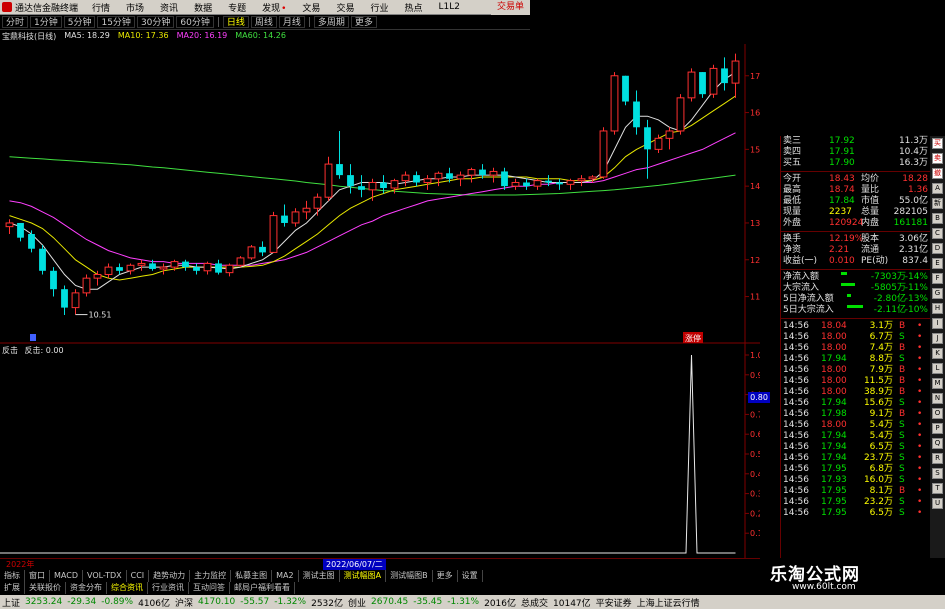 The height and width of the screenshot is (609, 945). What do you see at coordinates (237, 7) in the screenshot?
I see `menu-item-zhuanti: 专题` at bounding box center [237, 7].